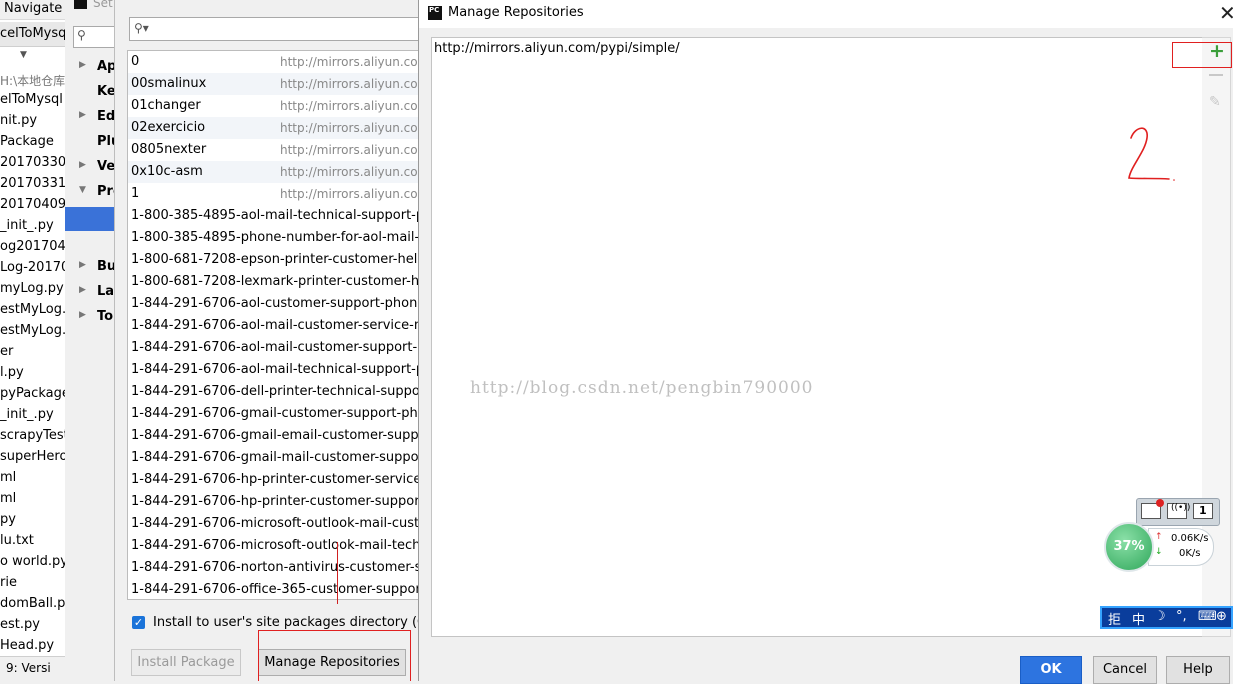 This screenshot has height=684, width=1233. I want to click on settings-title: Set, so click(103, 5).